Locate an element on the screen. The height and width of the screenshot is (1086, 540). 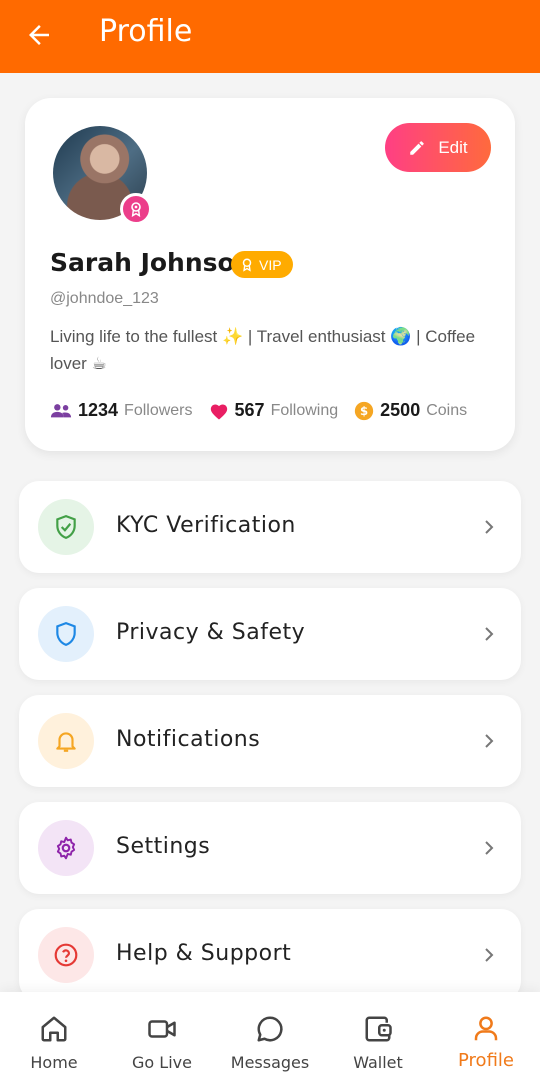
nav-go-live: Go Live is located at coordinates (162, 1039).